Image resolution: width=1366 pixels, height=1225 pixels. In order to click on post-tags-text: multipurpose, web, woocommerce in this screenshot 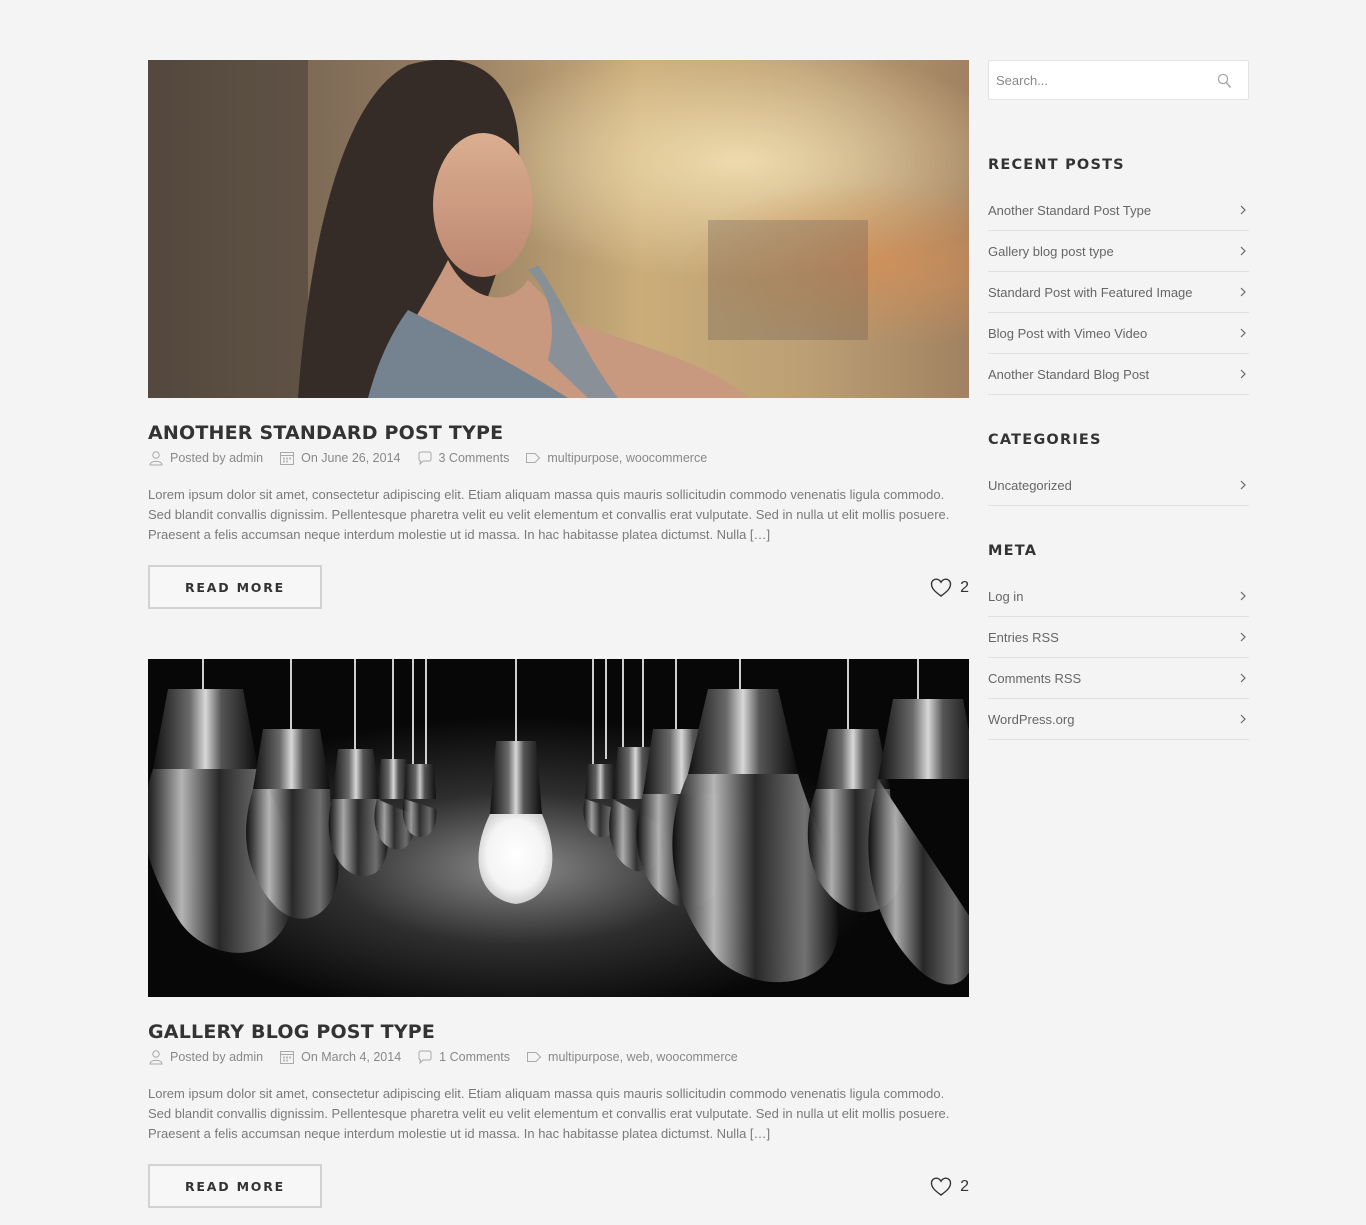, I will do `click(643, 1057)`.